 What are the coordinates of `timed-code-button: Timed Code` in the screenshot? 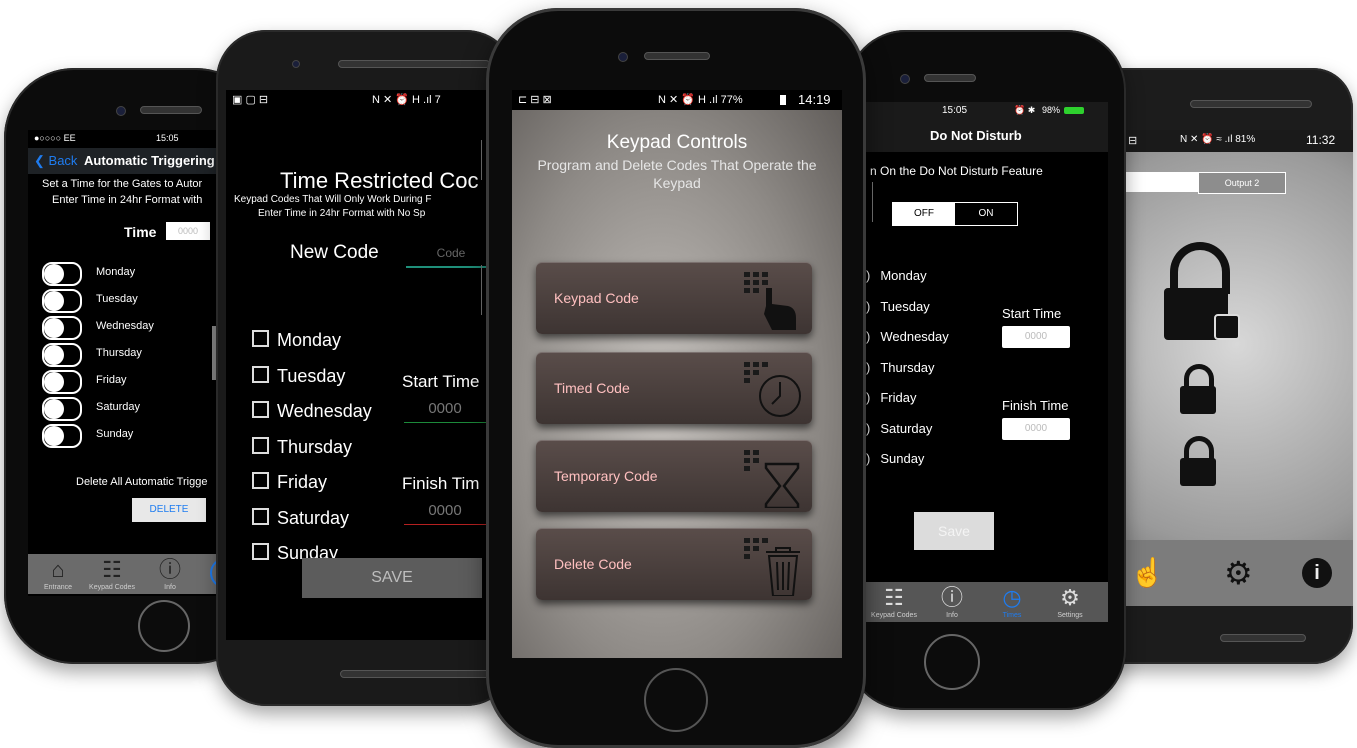 It's located at (674, 388).